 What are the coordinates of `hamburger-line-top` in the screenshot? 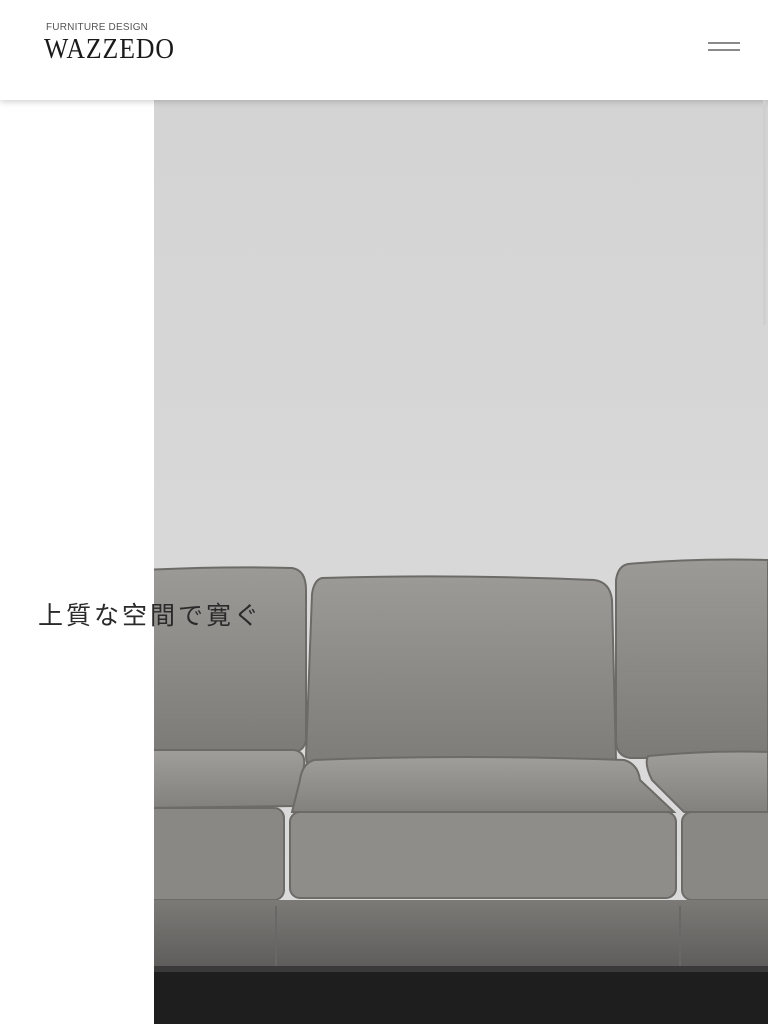 It's located at (724, 43).